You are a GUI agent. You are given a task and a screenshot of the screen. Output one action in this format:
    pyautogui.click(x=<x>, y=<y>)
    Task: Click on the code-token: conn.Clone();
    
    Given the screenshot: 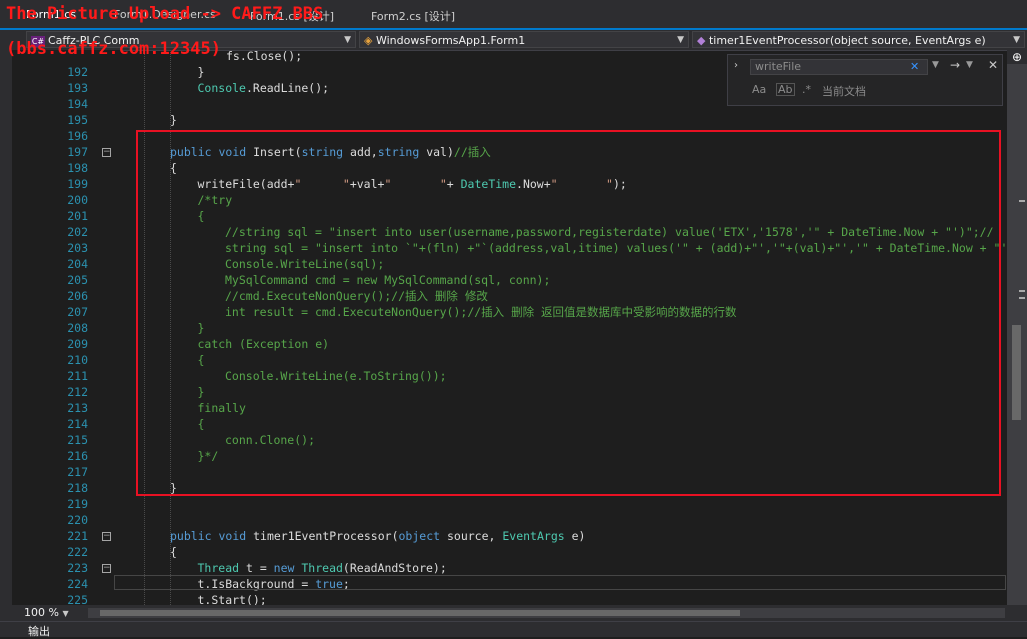 What is the action you would take?
    pyautogui.click(x=270, y=440)
    